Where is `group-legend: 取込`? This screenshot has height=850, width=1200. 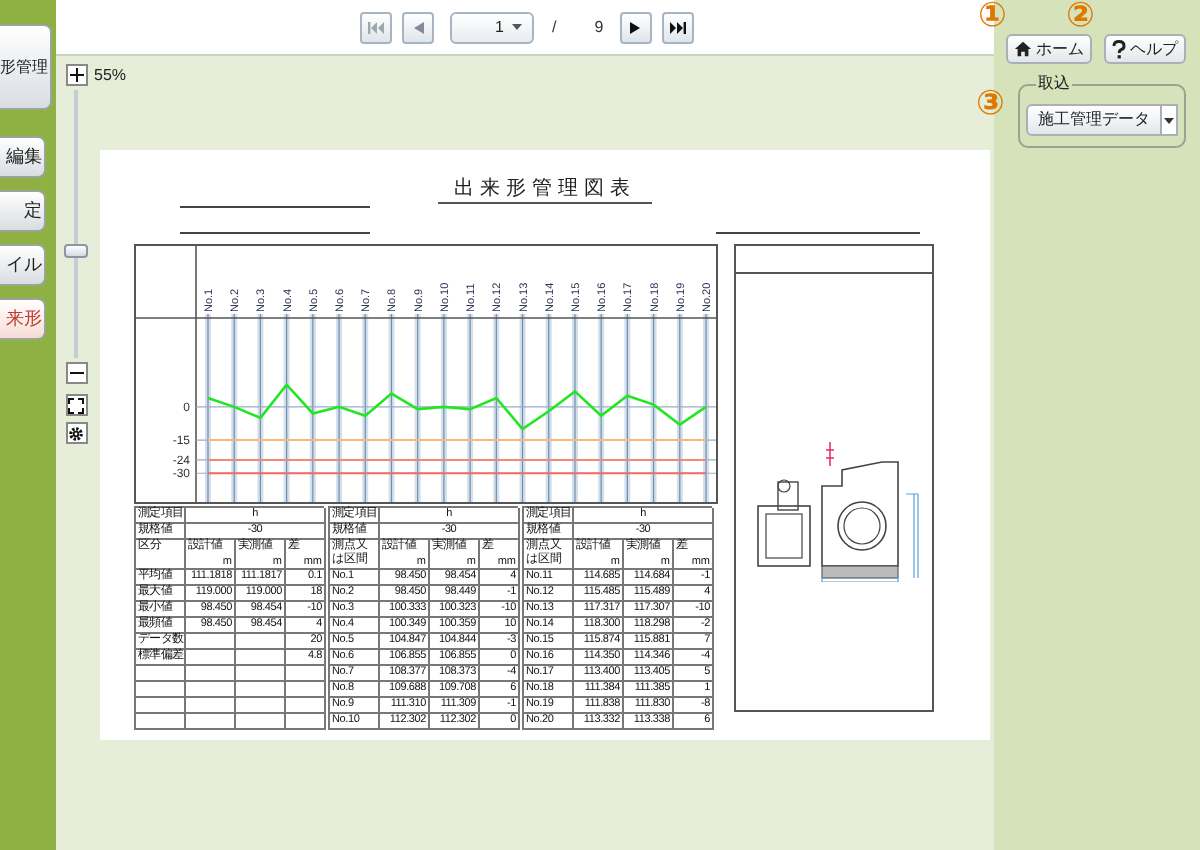 group-legend: 取込 is located at coordinates (1054, 84).